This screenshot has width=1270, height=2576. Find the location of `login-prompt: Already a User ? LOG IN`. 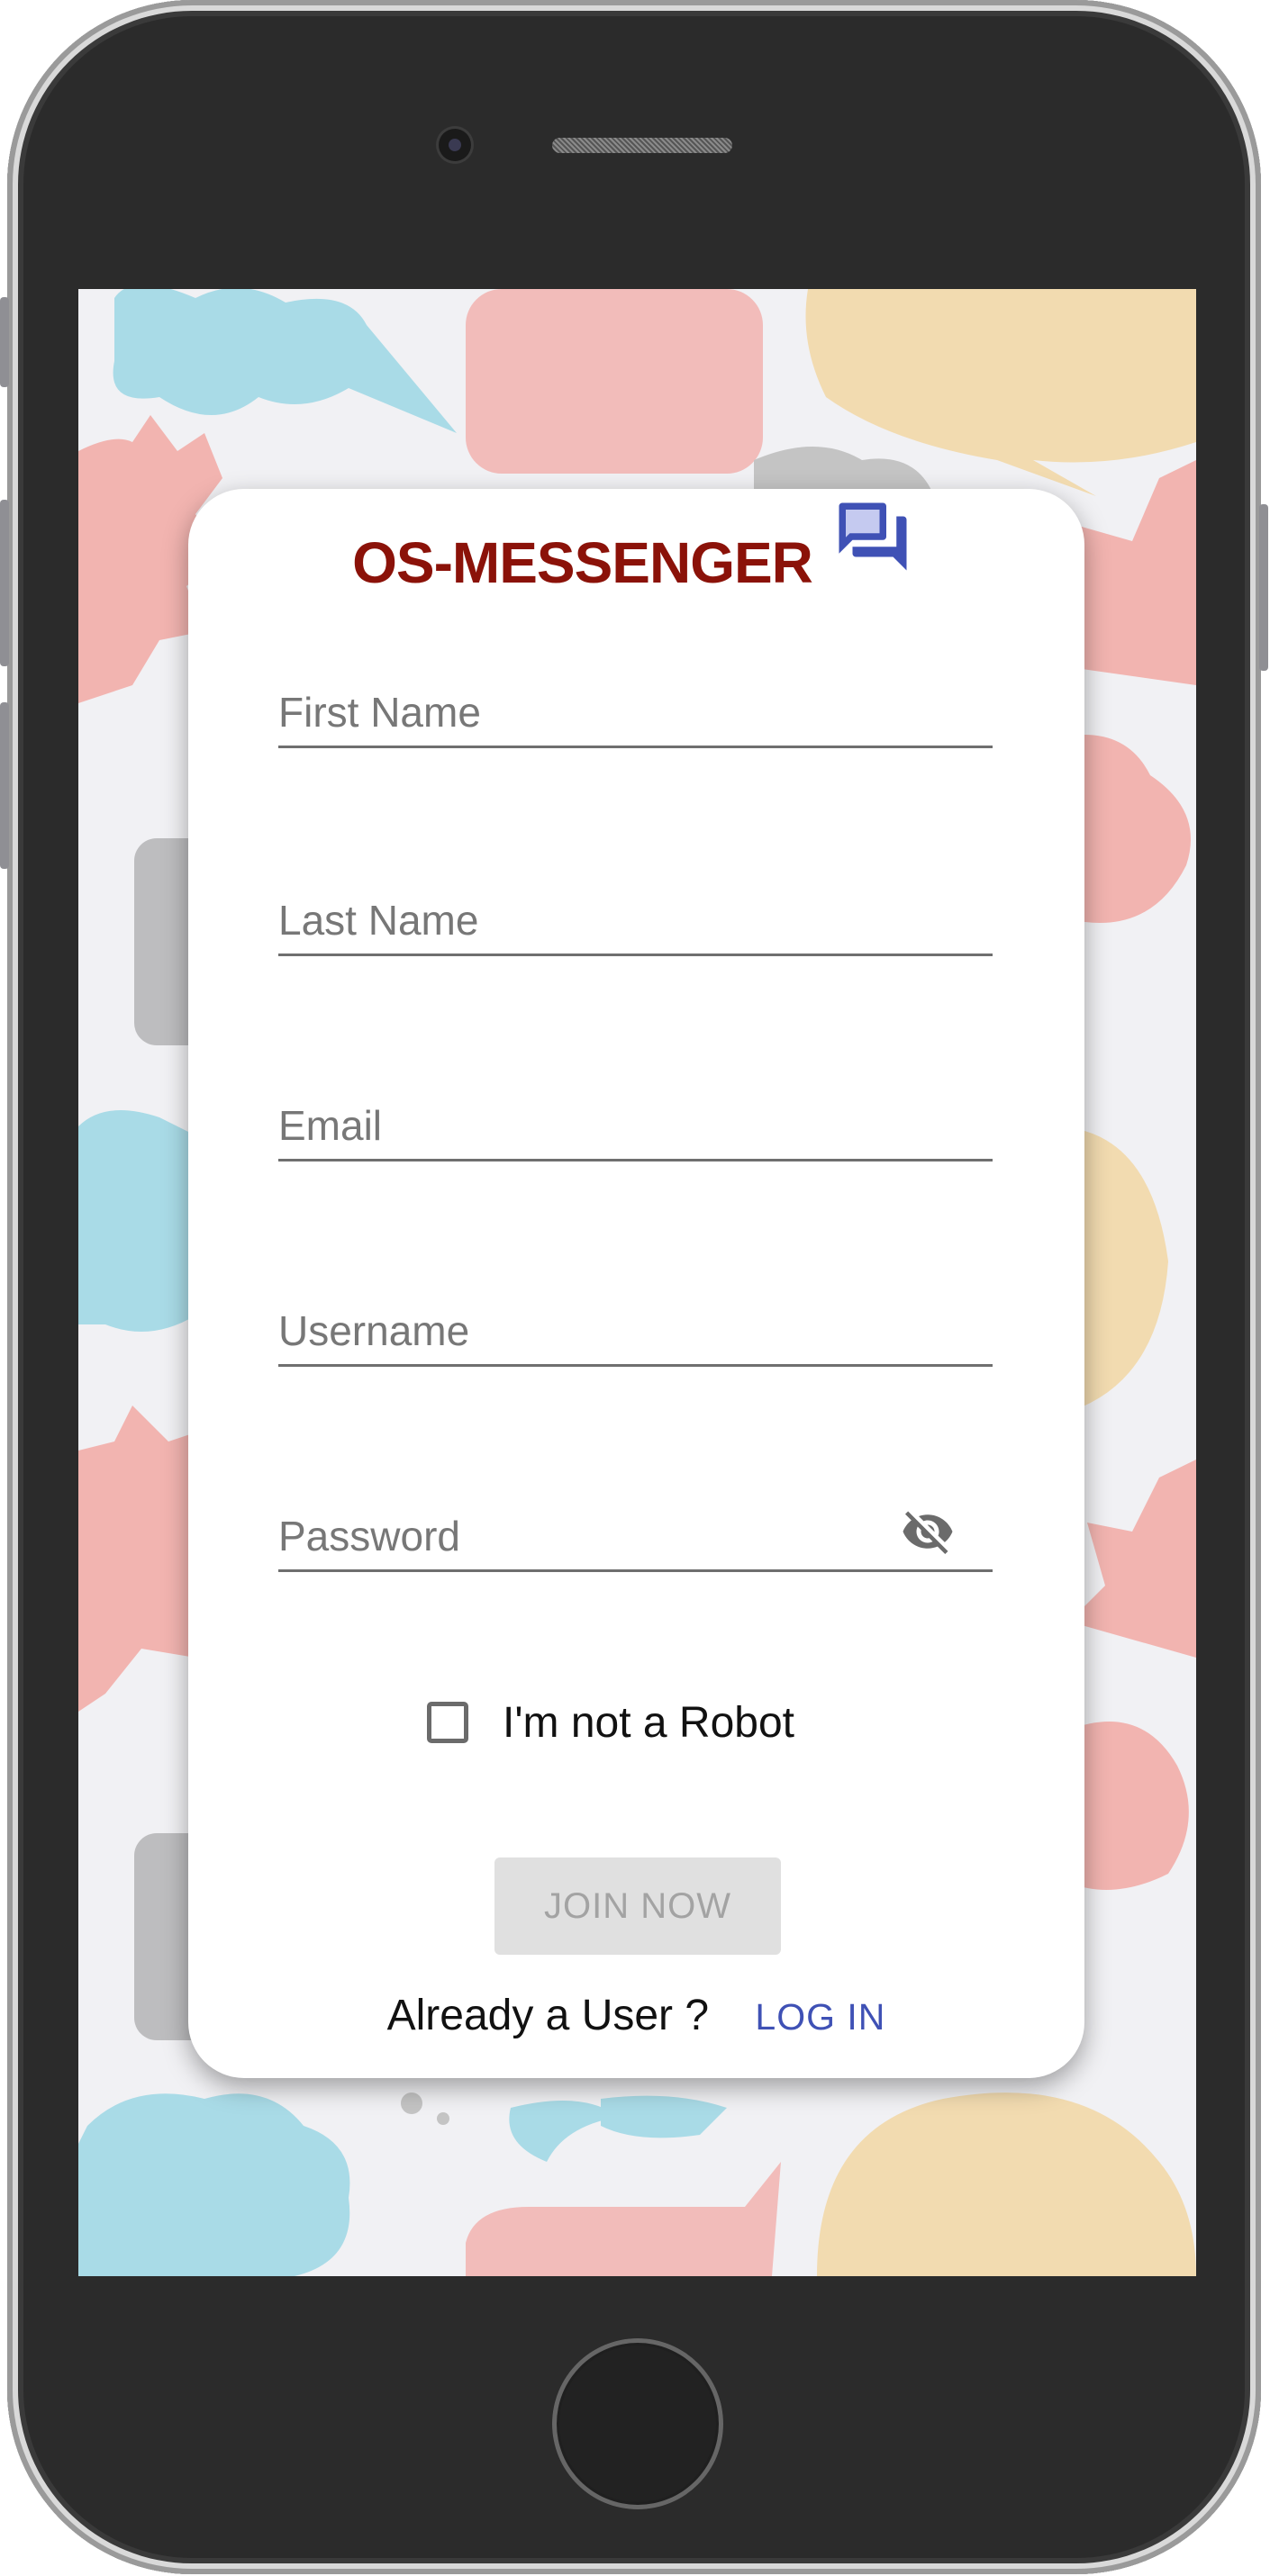

login-prompt: Already a User ? LOG IN is located at coordinates (636, 2015).